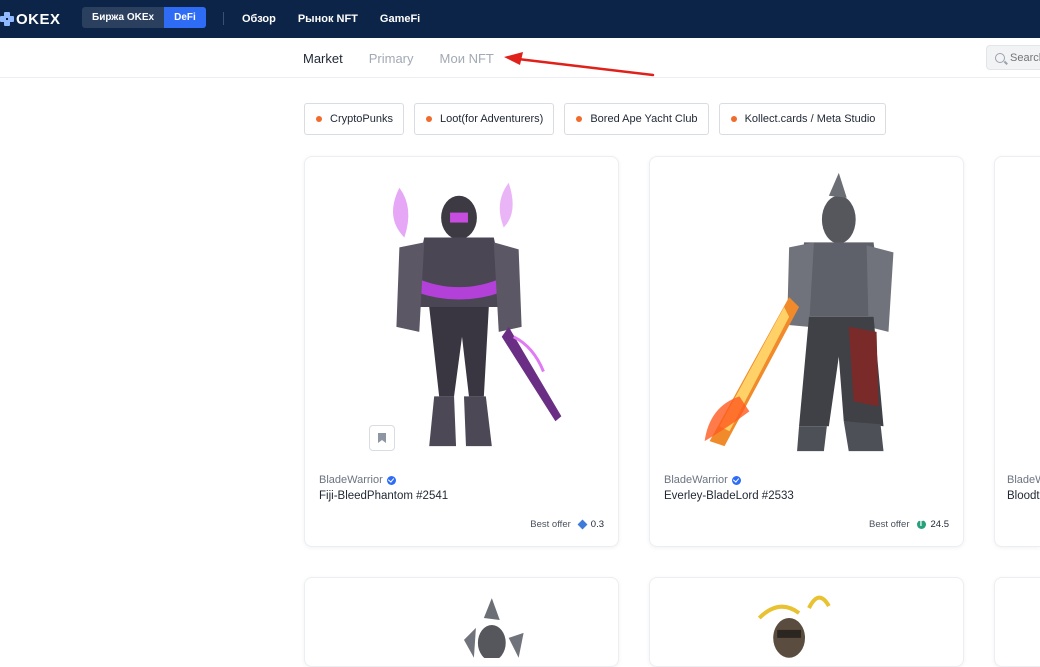  Describe the element at coordinates (123, 17) in the screenshot. I see `mode-exchange: Биржа OKEx` at that location.